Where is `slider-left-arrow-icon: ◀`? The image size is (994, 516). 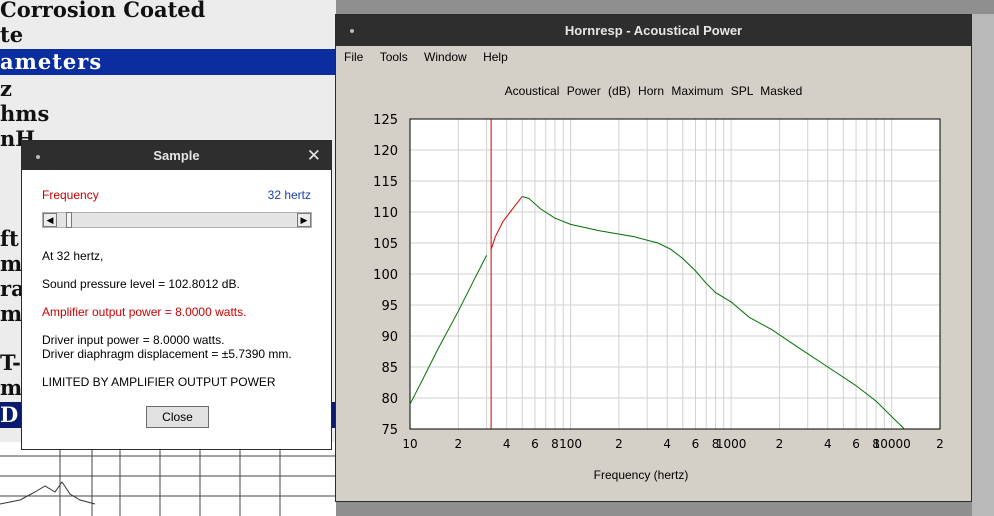
slider-left-arrow-icon: ◀ is located at coordinates (50, 220).